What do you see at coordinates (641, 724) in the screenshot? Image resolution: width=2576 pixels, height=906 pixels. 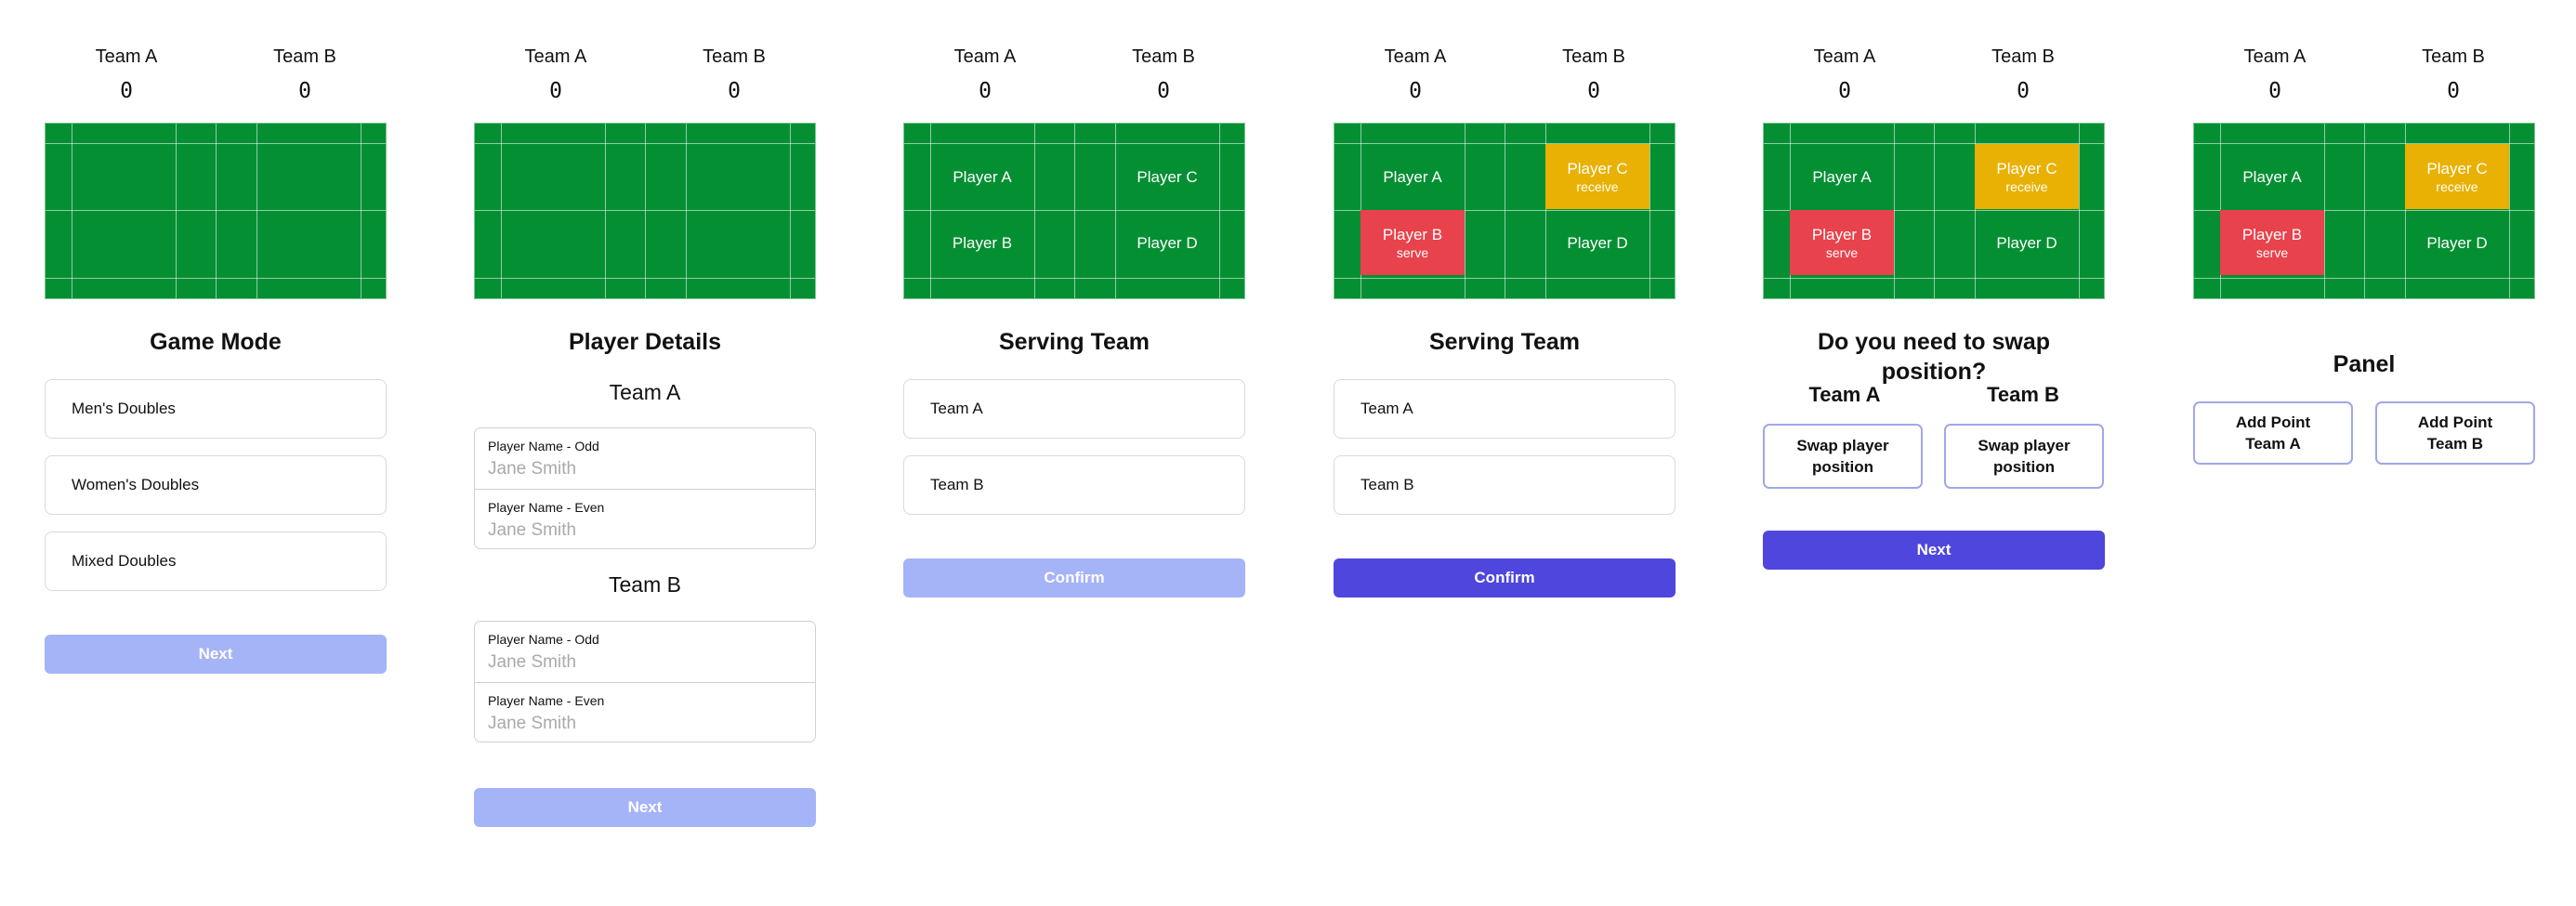 I see `team-b-even-player-input` at bounding box center [641, 724].